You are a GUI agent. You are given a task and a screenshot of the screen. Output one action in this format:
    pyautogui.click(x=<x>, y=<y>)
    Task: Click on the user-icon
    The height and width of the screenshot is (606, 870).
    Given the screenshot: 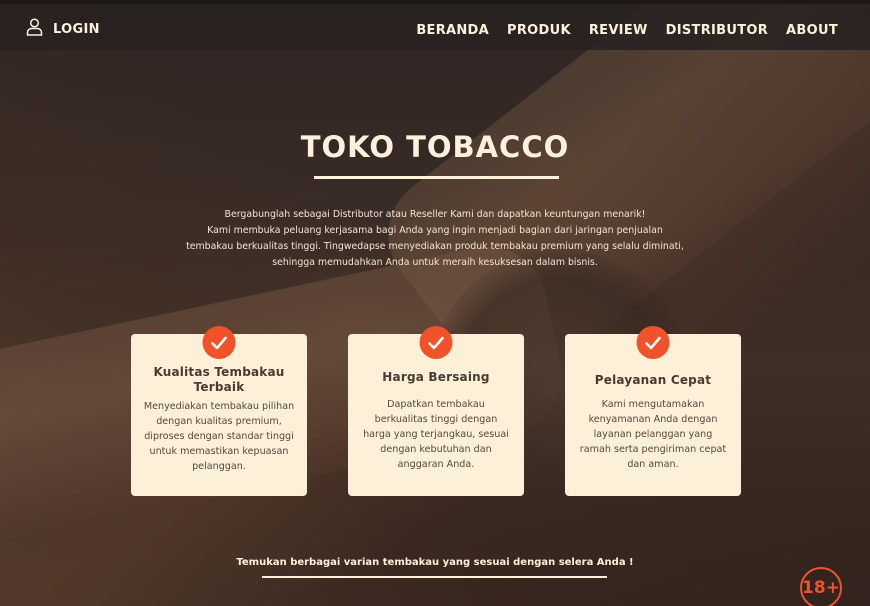 What is the action you would take?
    pyautogui.click(x=34, y=29)
    